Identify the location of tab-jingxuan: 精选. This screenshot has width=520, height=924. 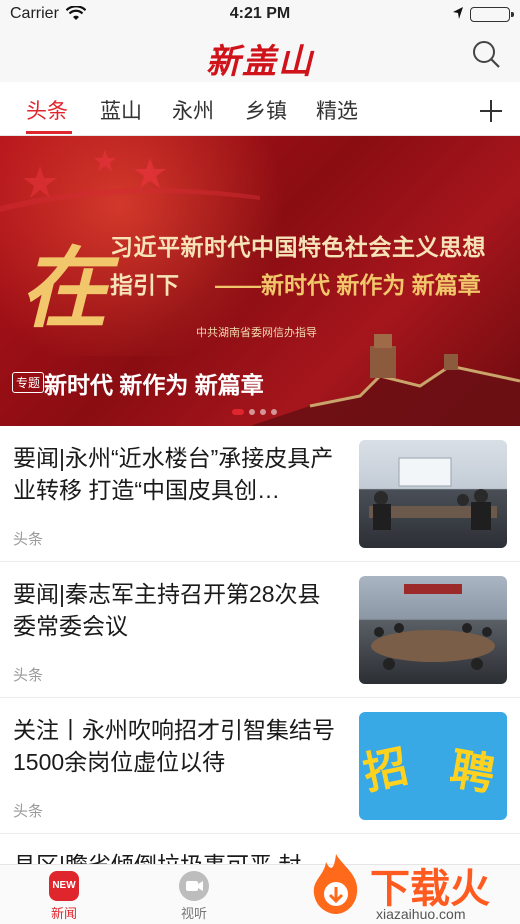
(337, 110).